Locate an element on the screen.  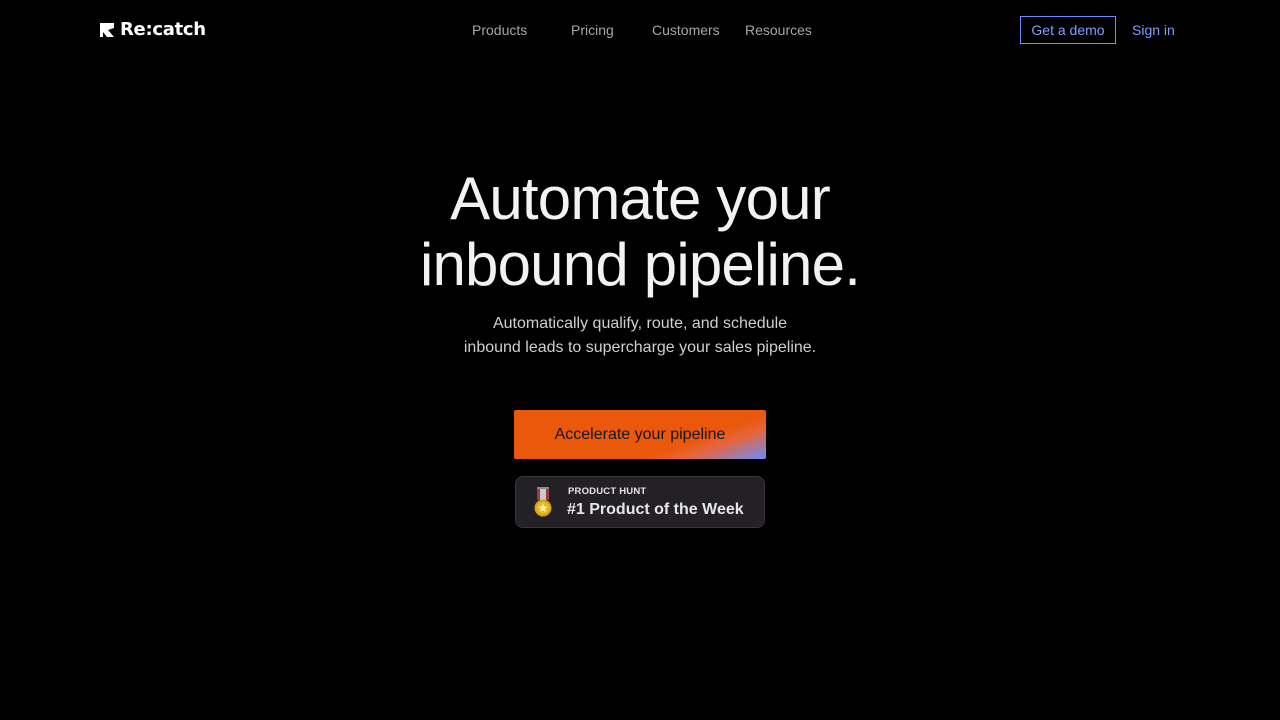
badge-label: PRODUCT HUNT is located at coordinates (607, 491).